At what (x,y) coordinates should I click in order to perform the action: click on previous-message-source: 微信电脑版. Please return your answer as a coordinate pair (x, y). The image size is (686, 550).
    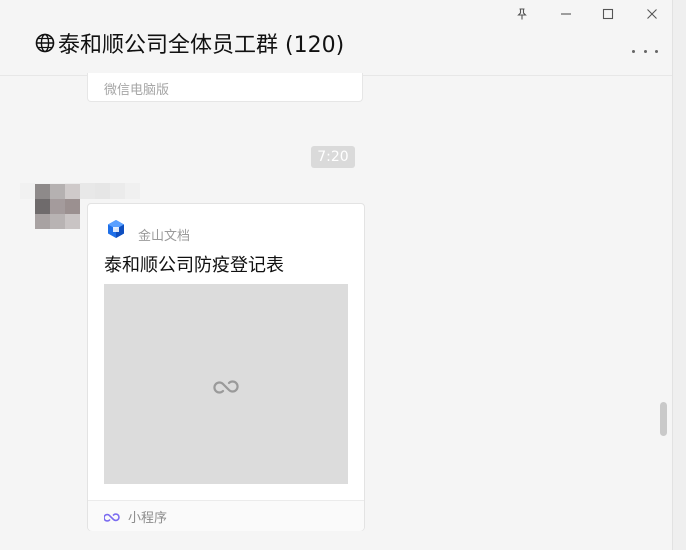
    Looking at the image, I should click on (137, 90).